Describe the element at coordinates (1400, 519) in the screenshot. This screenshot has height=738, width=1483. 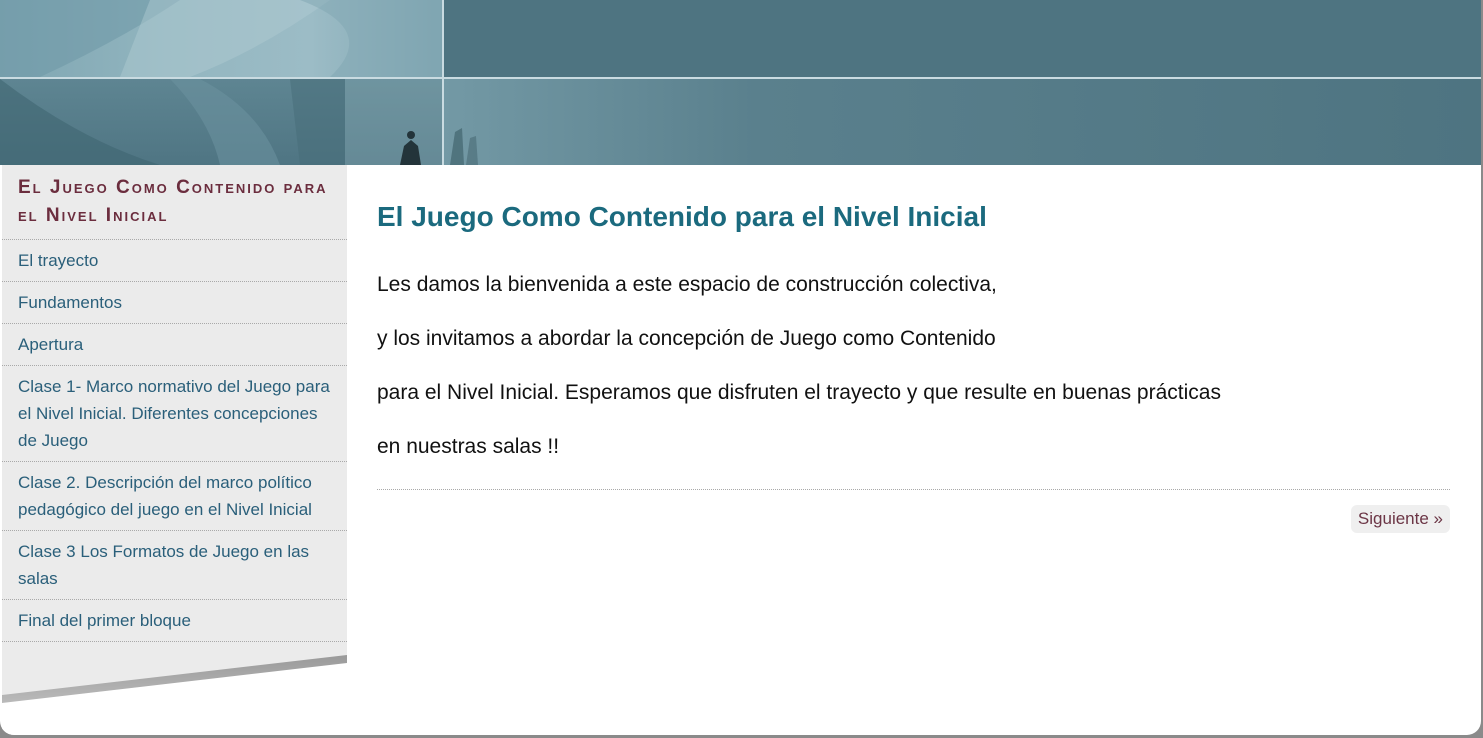
I see `next-page-button: Siguiente »` at that location.